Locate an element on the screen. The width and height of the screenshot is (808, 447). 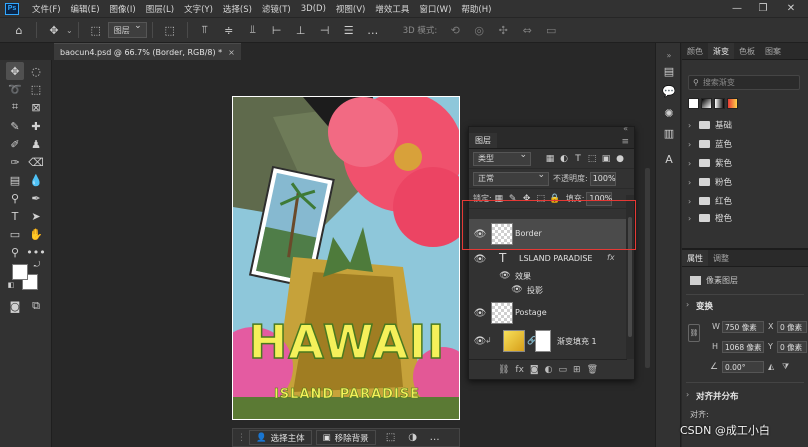
transform-icon: ⬚ is located at coordinates (391, 437).